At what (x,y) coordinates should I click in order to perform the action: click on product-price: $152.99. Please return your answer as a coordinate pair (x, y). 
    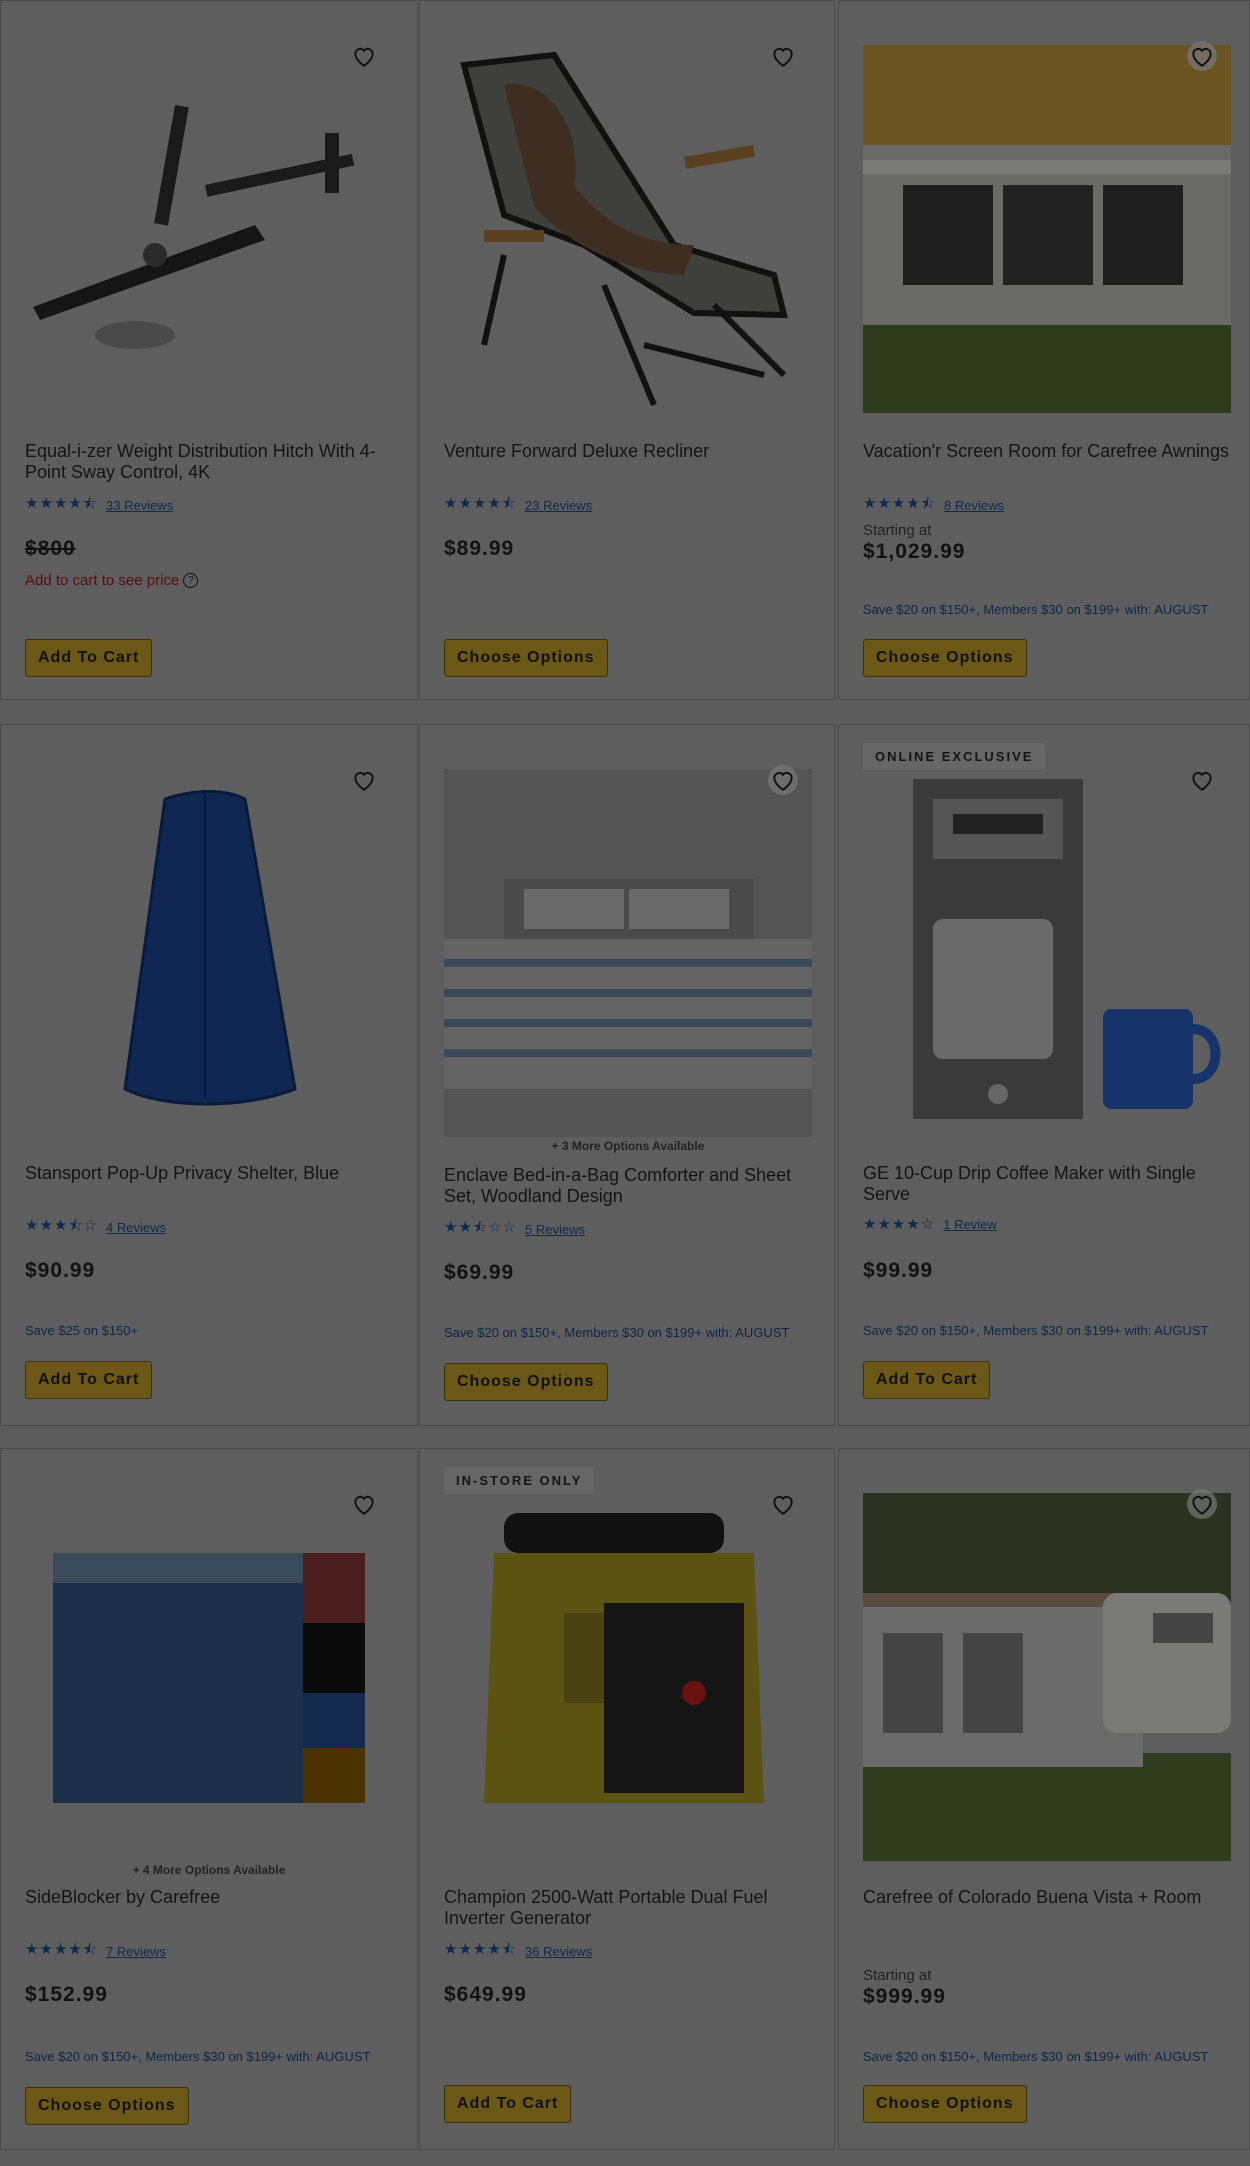
    Looking at the image, I should click on (66, 1994).